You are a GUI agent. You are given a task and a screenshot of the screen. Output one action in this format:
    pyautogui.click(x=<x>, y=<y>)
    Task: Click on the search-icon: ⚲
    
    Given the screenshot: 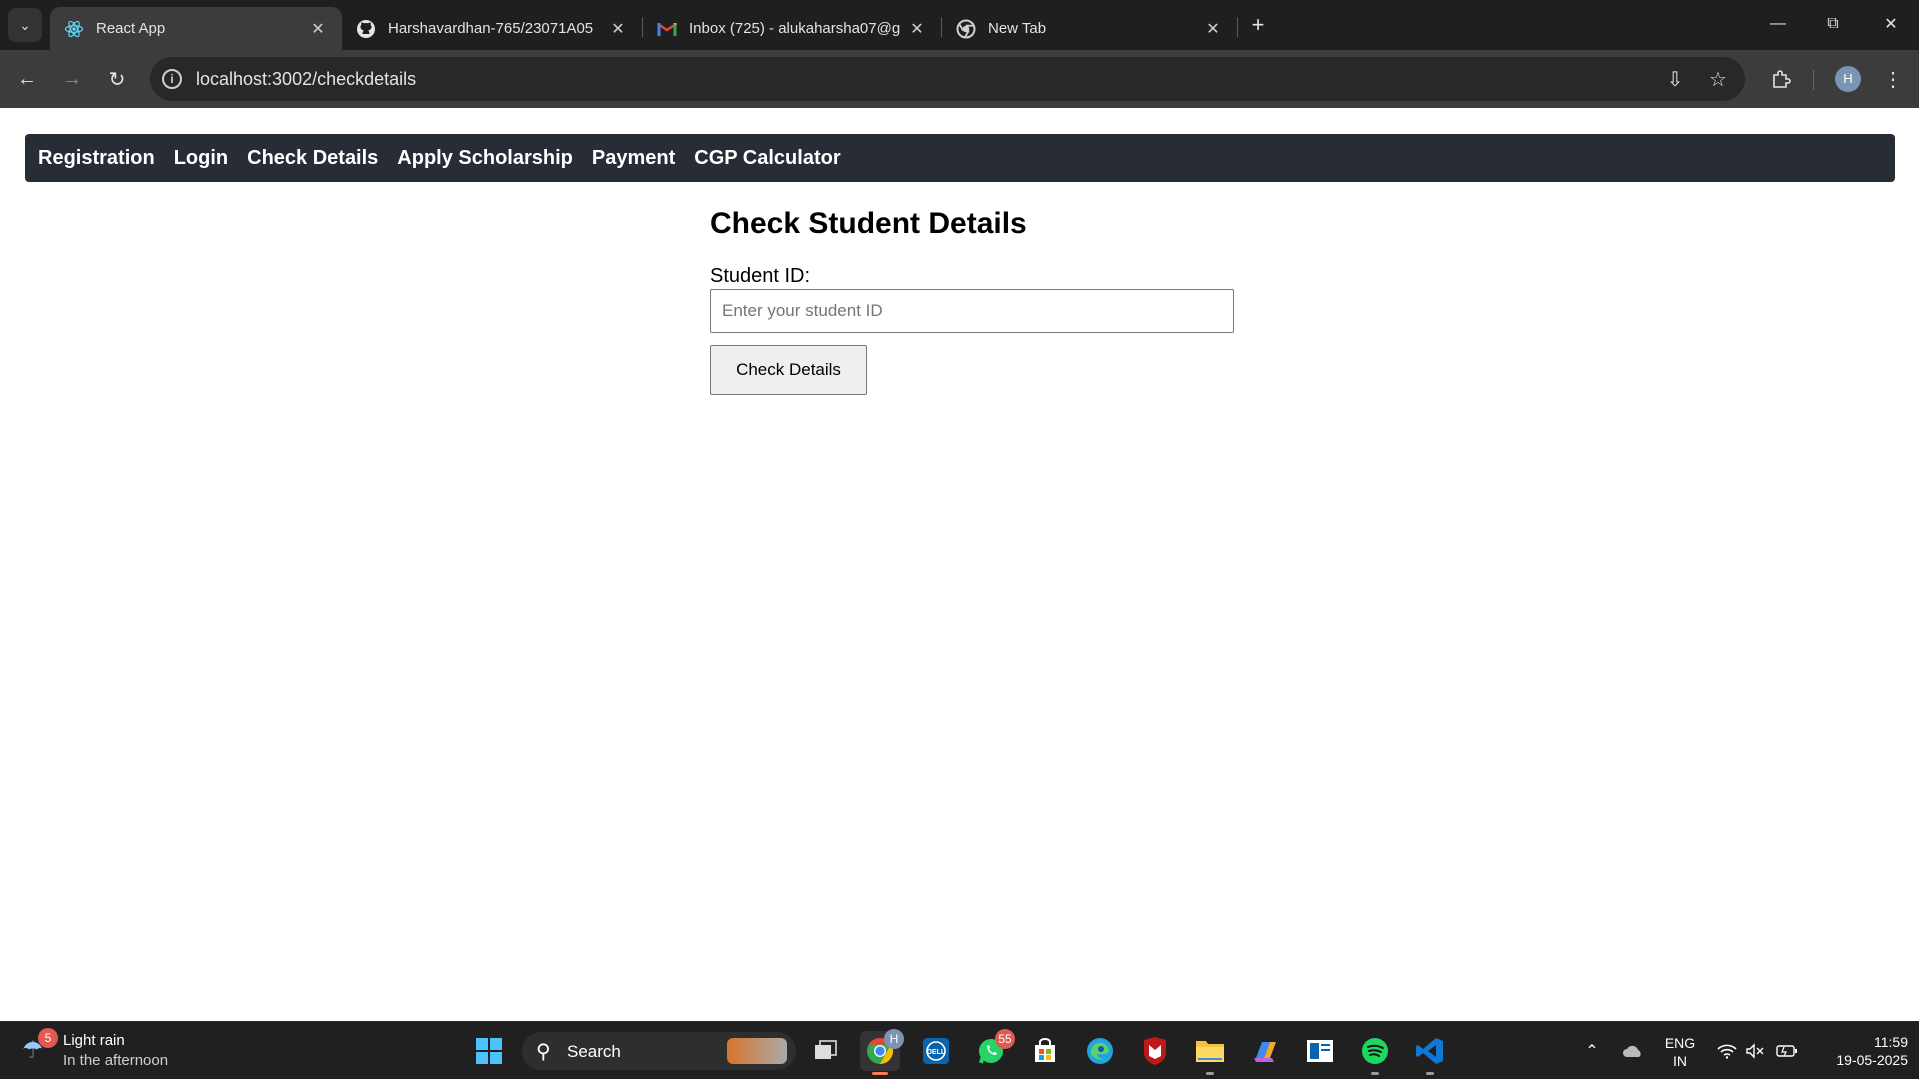 What is the action you would take?
    pyautogui.click(x=543, y=1052)
    